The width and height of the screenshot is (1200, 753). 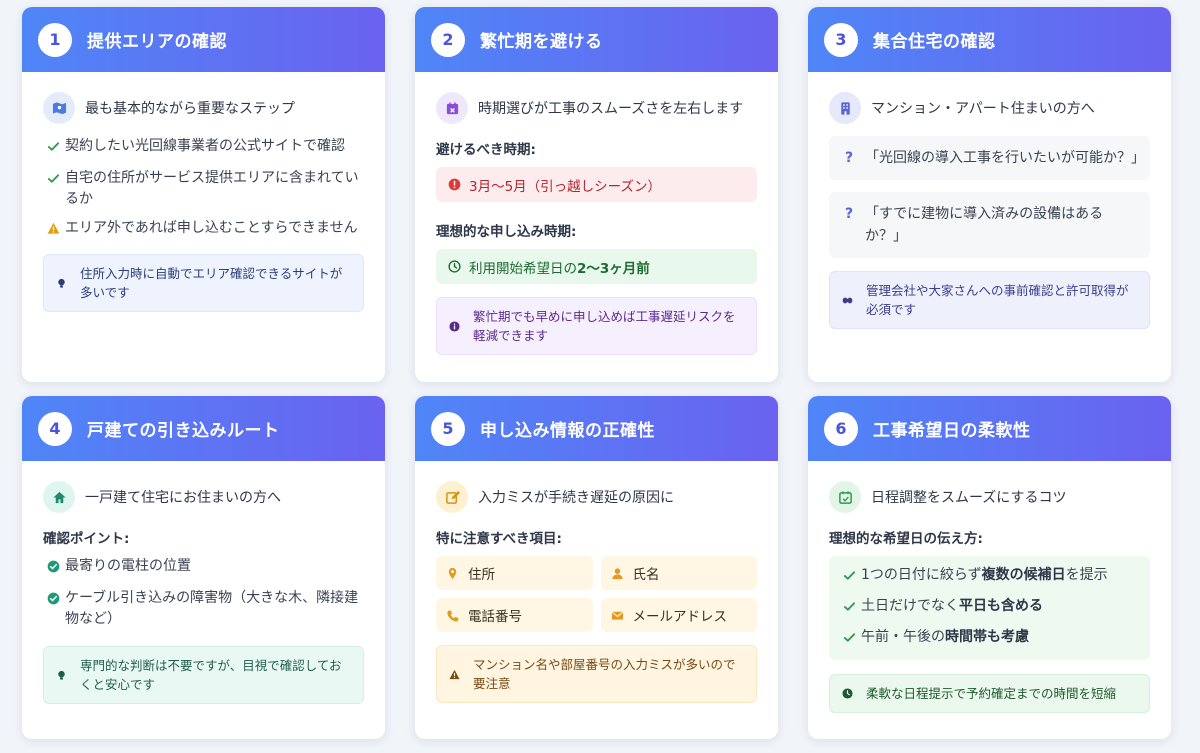 What do you see at coordinates (596, 674) in the screenshot?
I see `warning-note: マンション名や部屋番号の入力ミスが多いので要注意` at bounding box center [596, 674].